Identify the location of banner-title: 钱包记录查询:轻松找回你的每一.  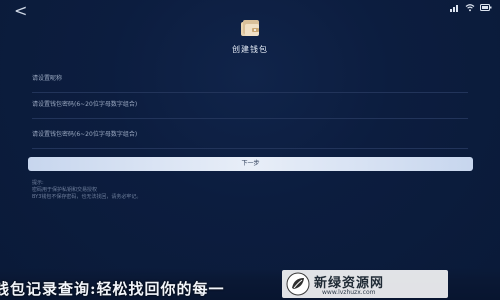
(112, 289).